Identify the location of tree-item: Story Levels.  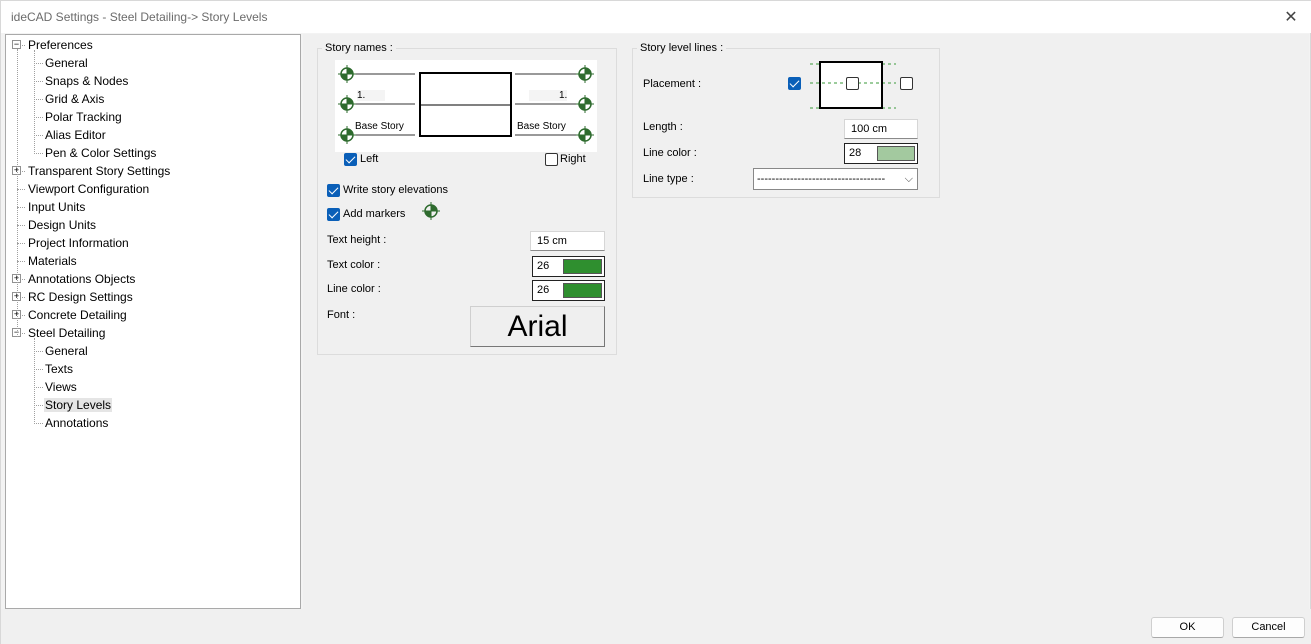
(78, 405).